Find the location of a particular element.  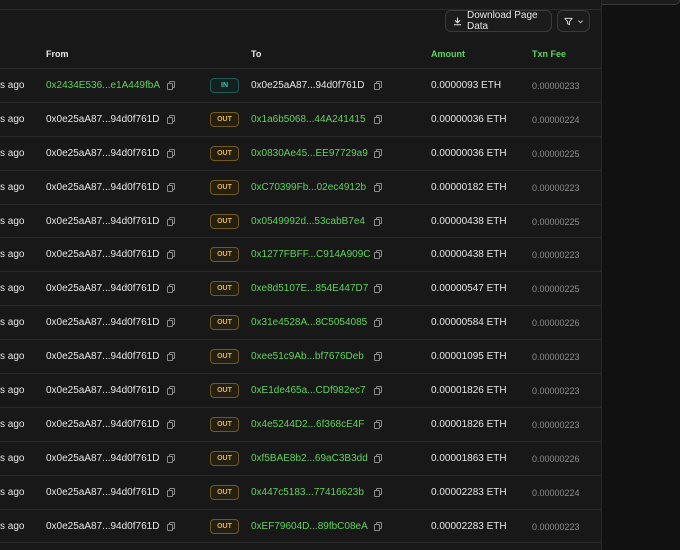

to-address: 0x1a6b5068...44A241415 is located at coordinates (308, 119).